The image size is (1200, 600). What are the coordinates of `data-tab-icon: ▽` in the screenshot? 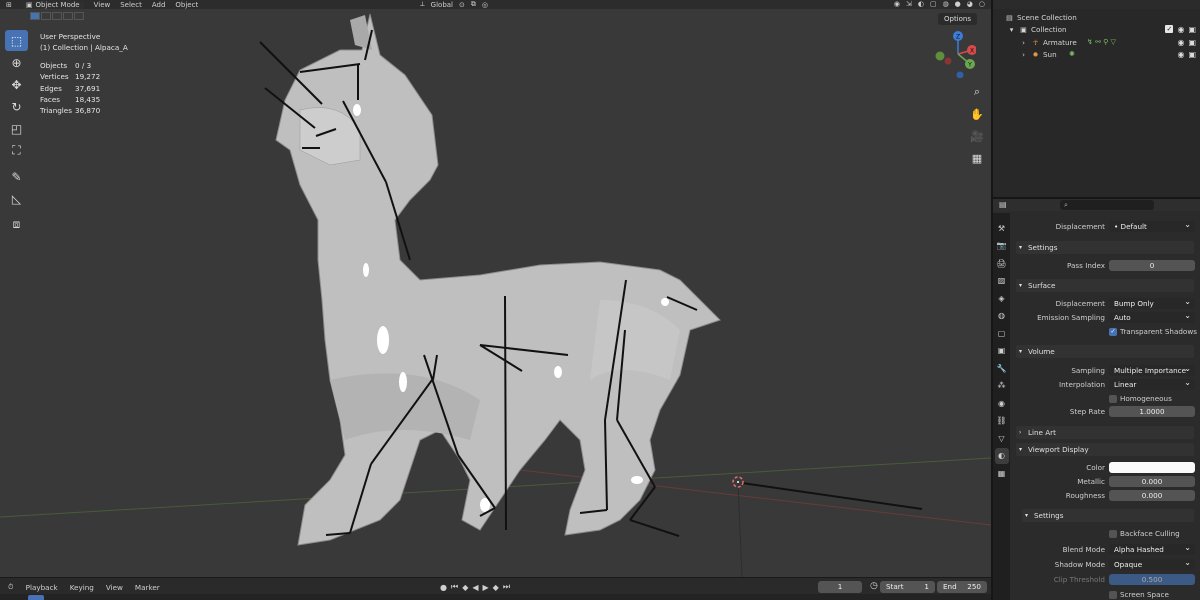 It's located at (1002, 438).